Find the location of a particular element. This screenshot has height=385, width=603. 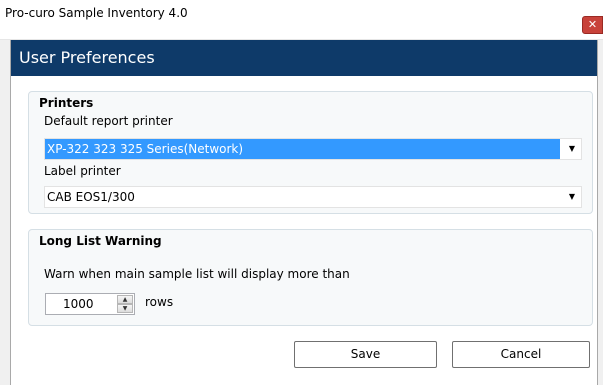

default-printer-dropdown: XP-322 323 325 Series(Network) ▼ is located at coordinates (313, 149).